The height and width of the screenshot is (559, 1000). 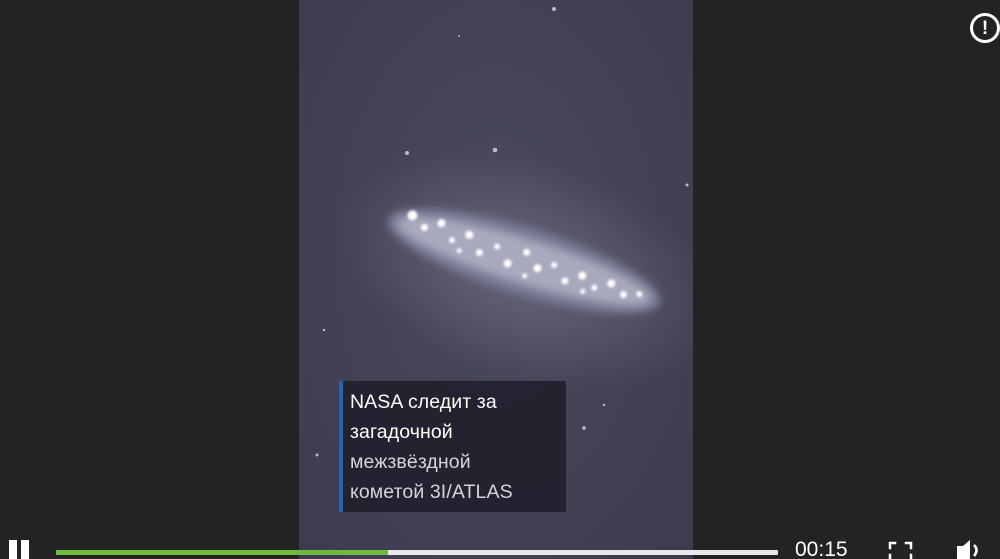 What do you see at coordinates (417, 552) in the screenshot?
I see `progress-bar` at bounding box center [417, 552].